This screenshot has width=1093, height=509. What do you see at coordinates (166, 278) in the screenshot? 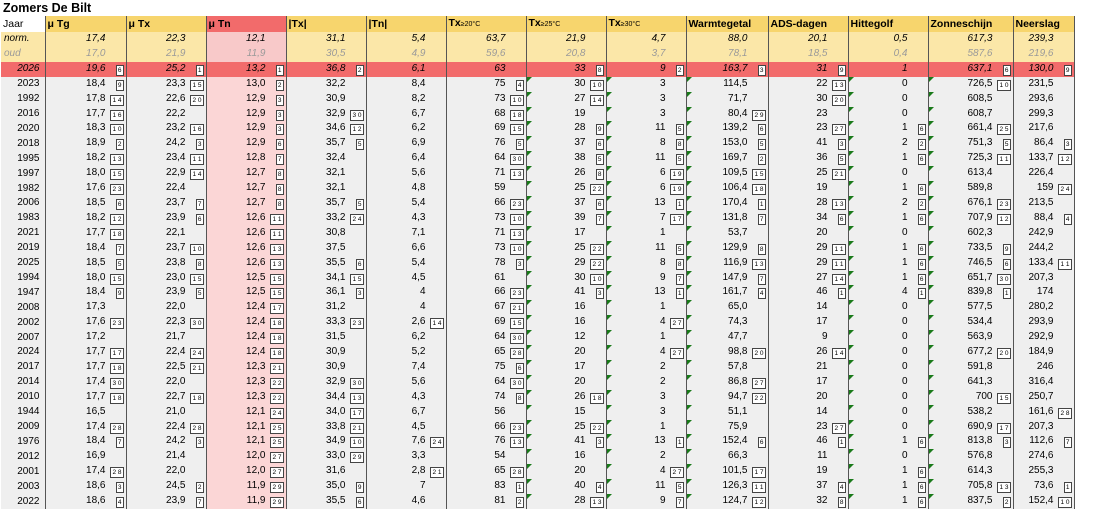
I see `data-cell: 23,0 1 5` at bounding box center [166, 278].